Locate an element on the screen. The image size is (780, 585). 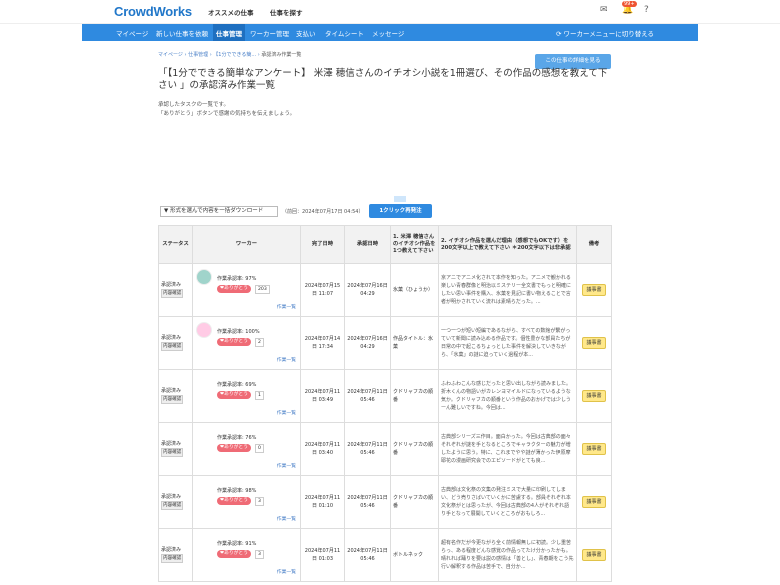
done-date: 2024年07月11日 03:49 is located at coordinates (322, 396).